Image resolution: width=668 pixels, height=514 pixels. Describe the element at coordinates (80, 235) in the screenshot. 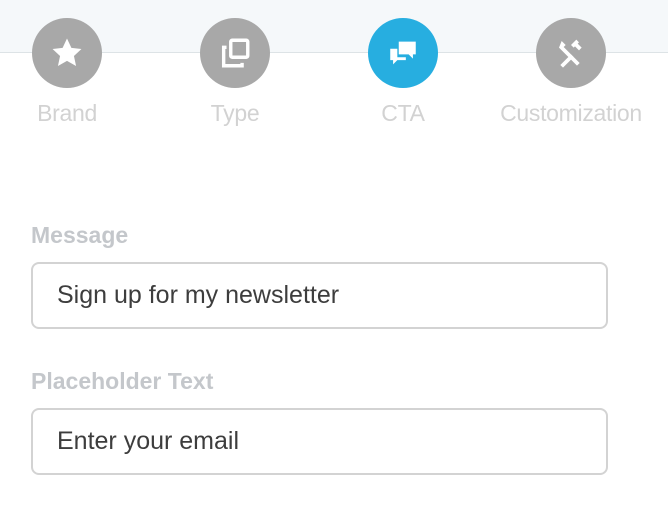

I see `message-label: Message` at that location.